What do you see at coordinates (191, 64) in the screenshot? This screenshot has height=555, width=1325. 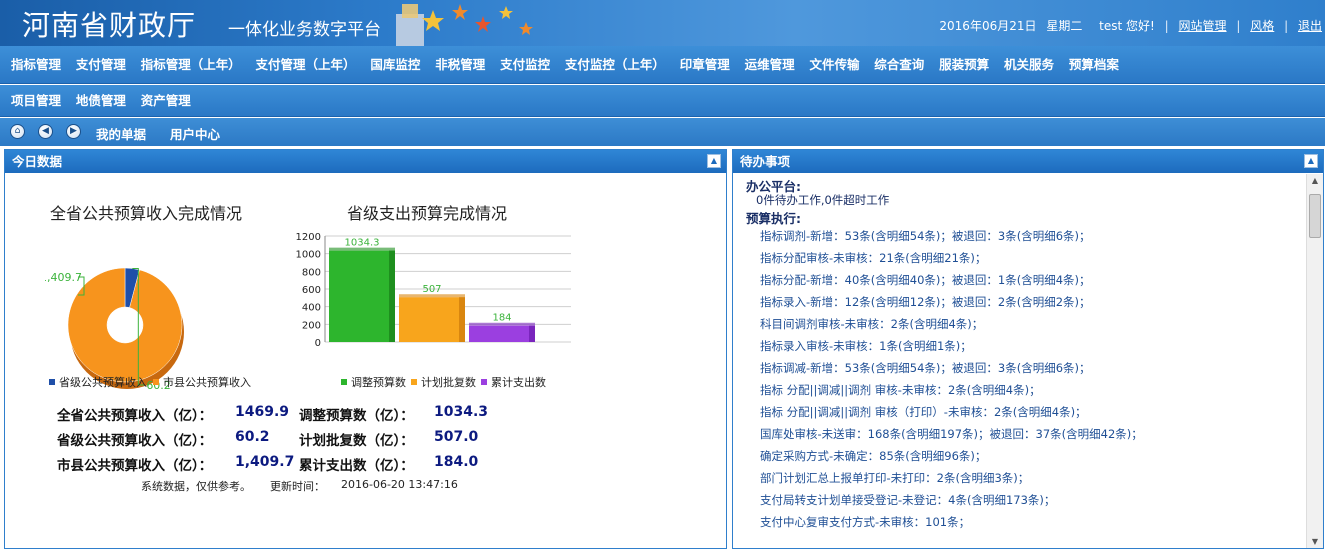 I see `nav-item: 指标管理（上年）` at bounding box center [191, 64].